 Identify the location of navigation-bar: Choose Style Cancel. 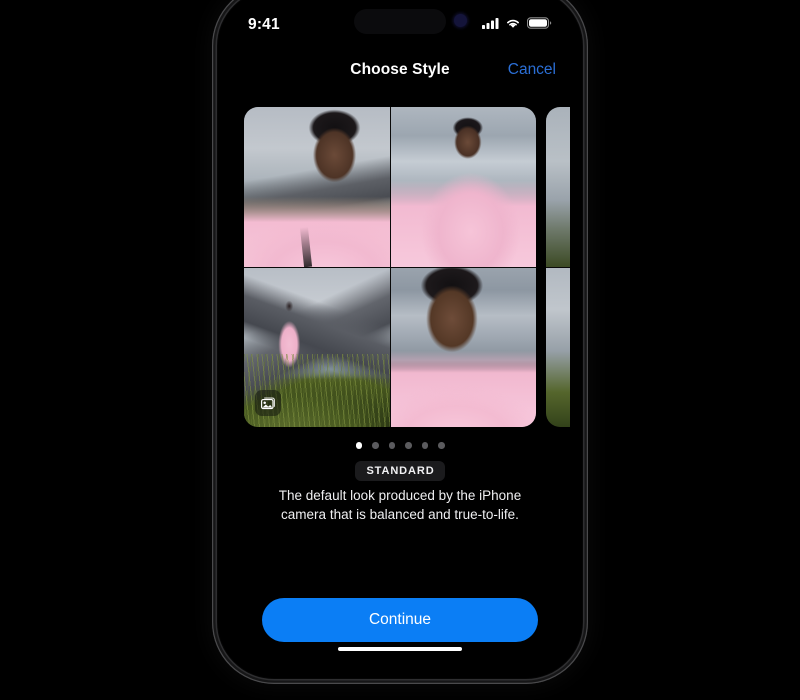
(400, 70).